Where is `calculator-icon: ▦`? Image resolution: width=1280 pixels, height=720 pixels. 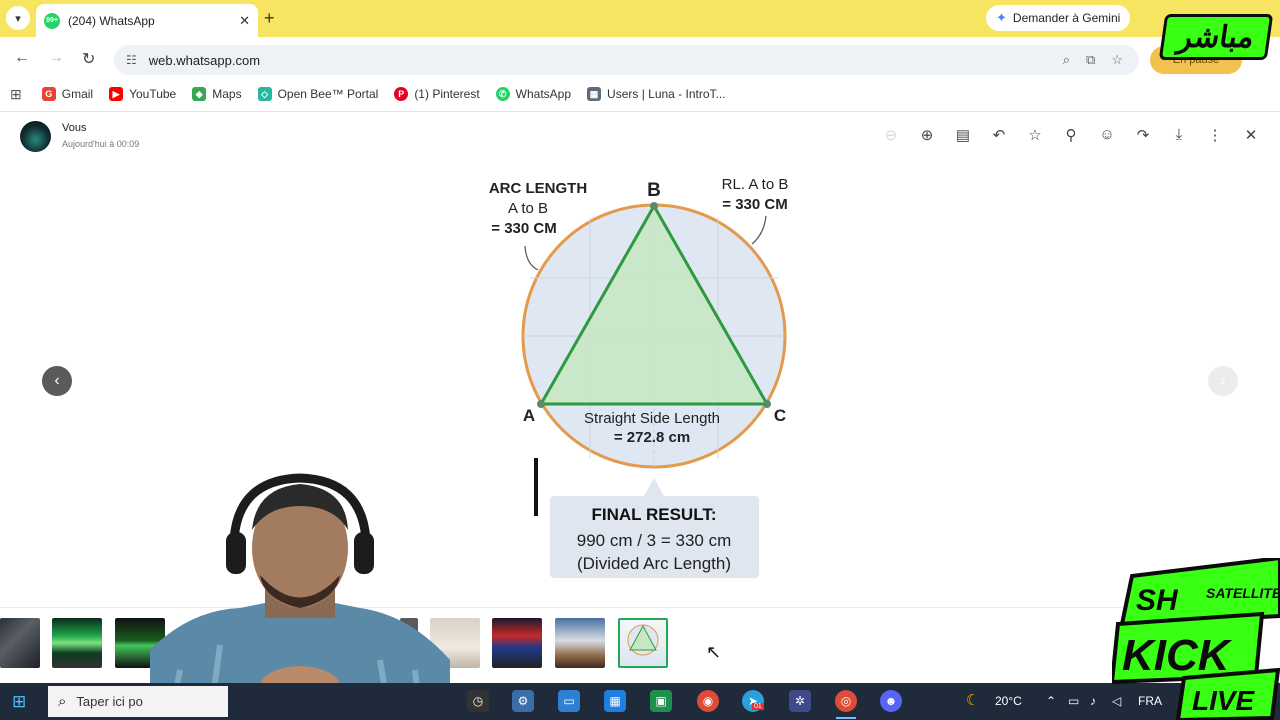
calculator-icon: ▦ is located at coordinates (615, 701).